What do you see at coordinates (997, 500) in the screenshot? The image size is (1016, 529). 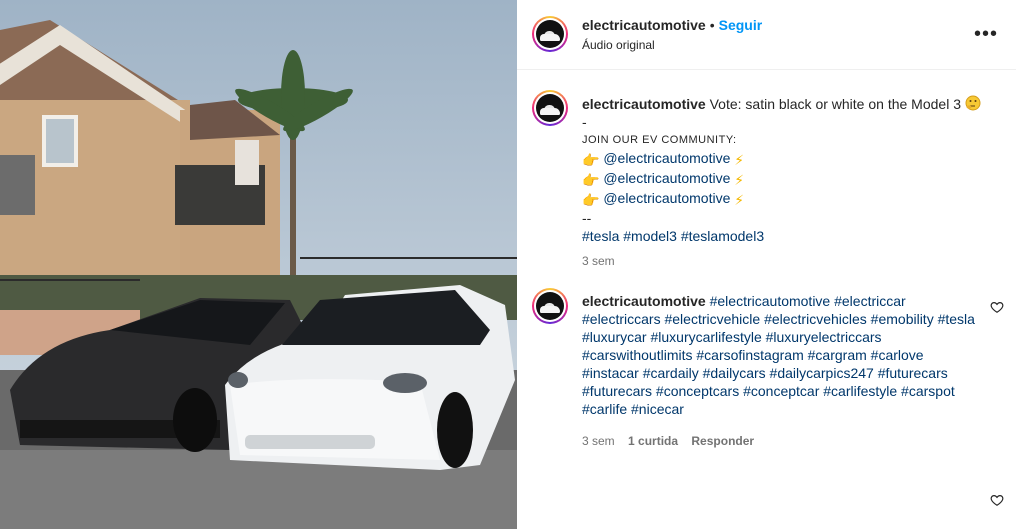 I see `like-heart-icon` at bounding box center [997, 500].